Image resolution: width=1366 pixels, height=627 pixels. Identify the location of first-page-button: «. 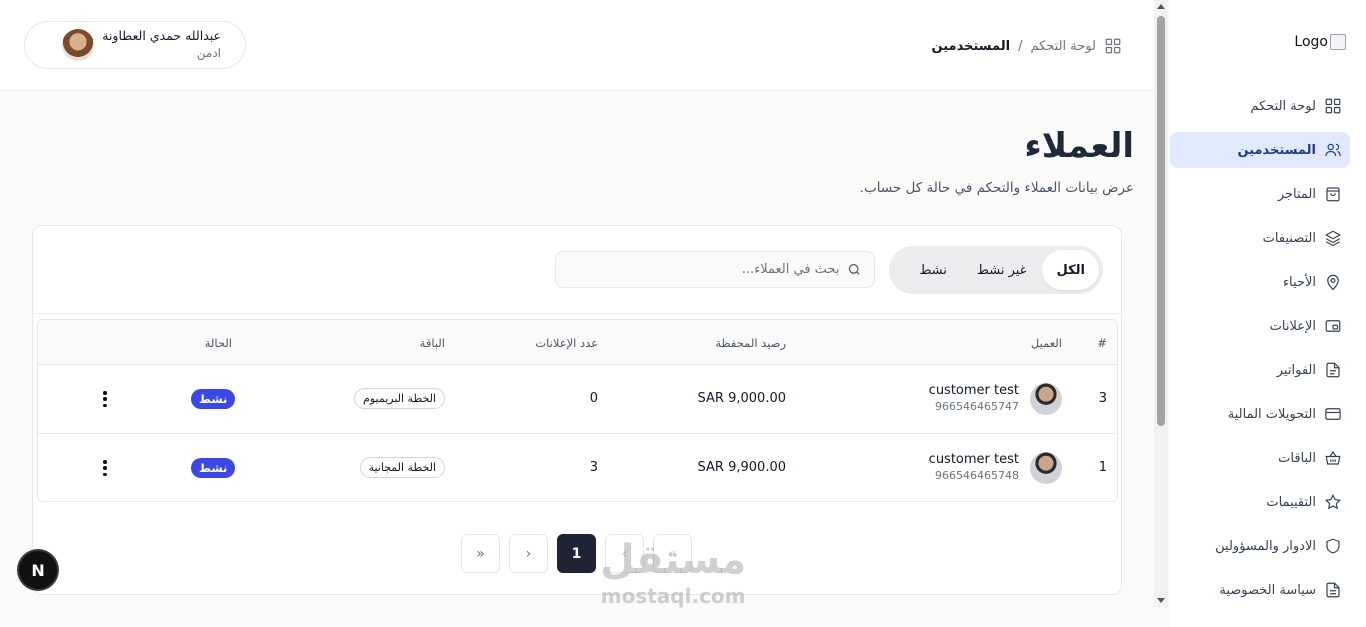
(672, 553).